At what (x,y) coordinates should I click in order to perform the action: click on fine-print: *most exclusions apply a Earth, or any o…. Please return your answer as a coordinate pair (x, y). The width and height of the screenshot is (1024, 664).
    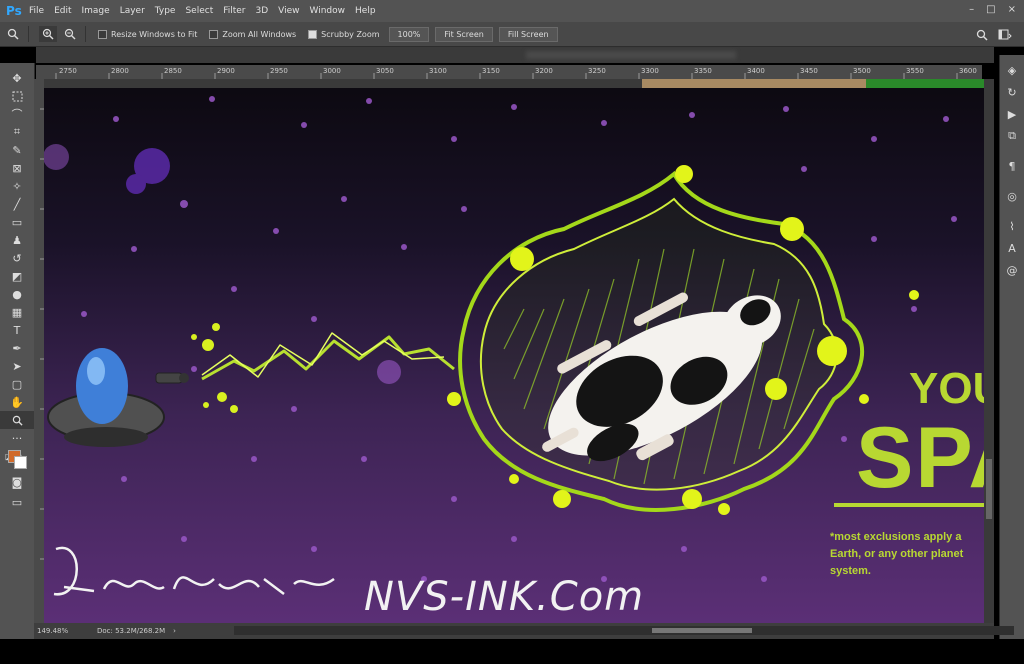
    Looking at the image, I should click on (897, 554).